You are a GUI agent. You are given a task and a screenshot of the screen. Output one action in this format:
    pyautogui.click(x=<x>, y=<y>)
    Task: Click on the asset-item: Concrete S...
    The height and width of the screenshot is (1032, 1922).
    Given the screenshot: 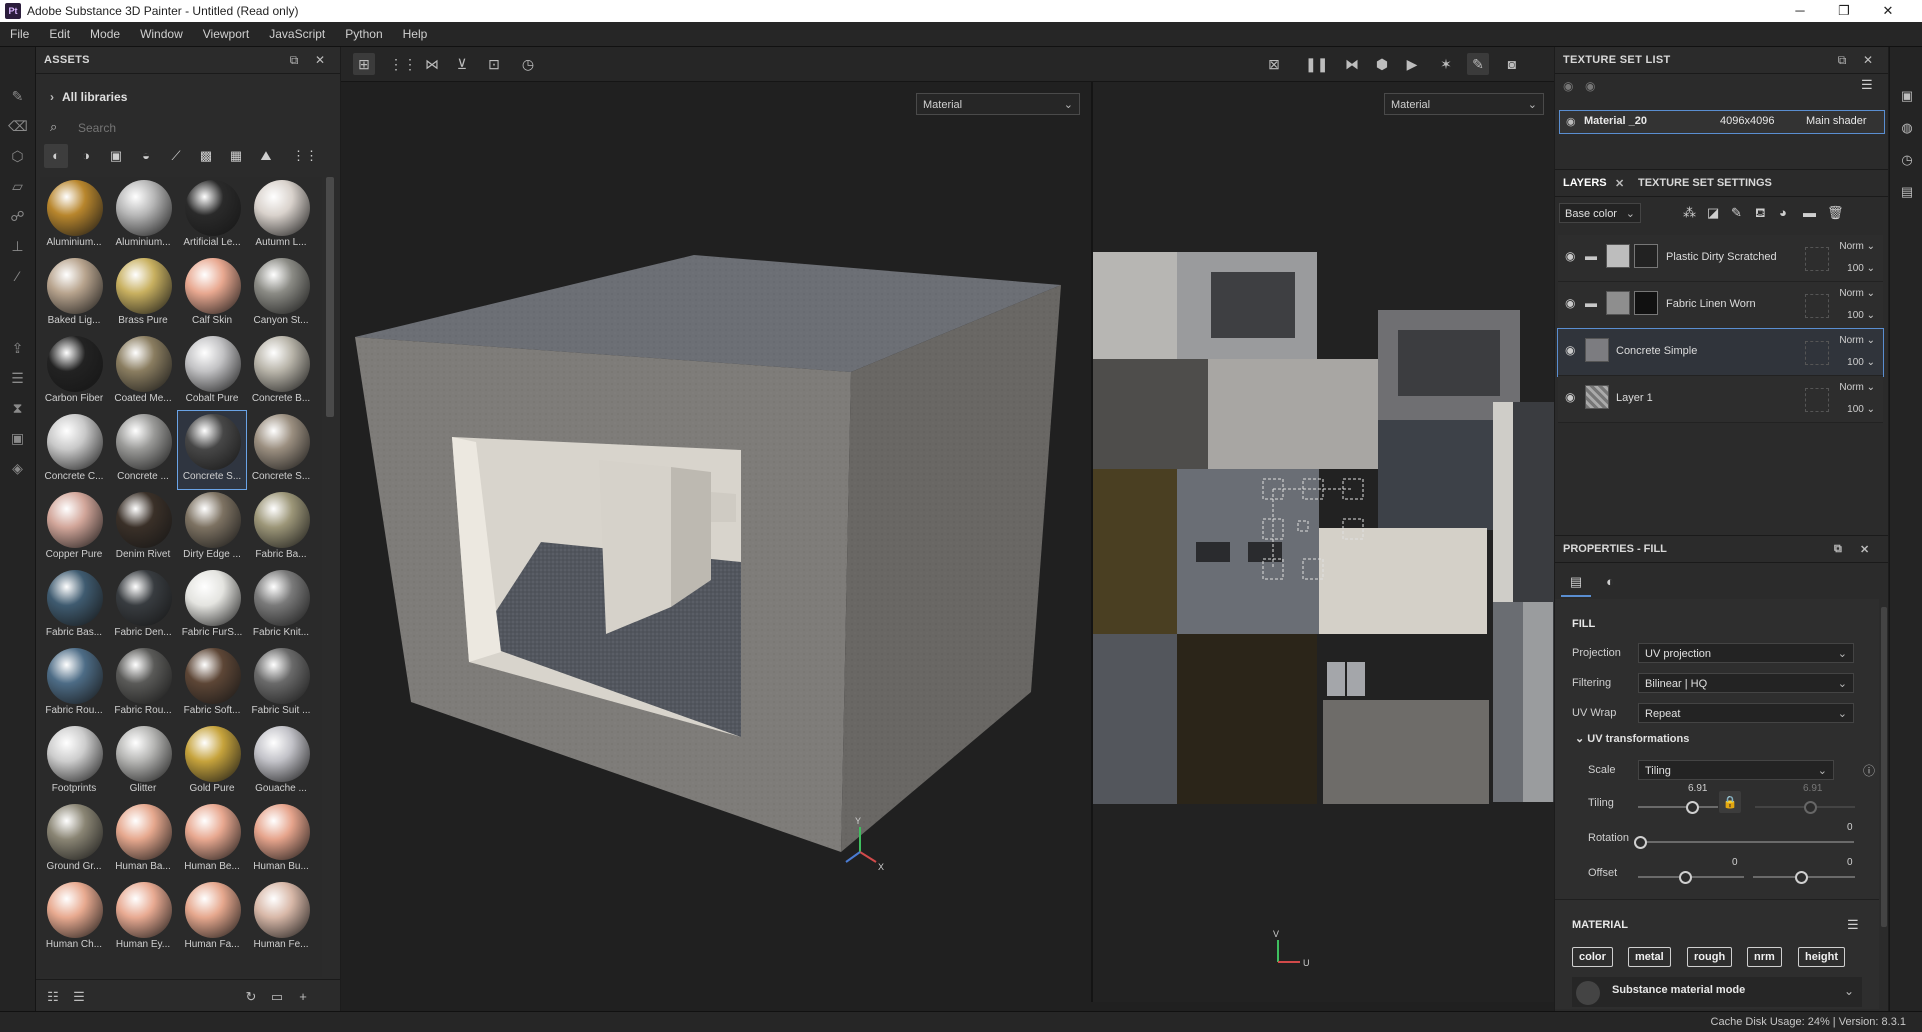 What is the action you would take?
    pyautogui.click(x=281, y=450)
    